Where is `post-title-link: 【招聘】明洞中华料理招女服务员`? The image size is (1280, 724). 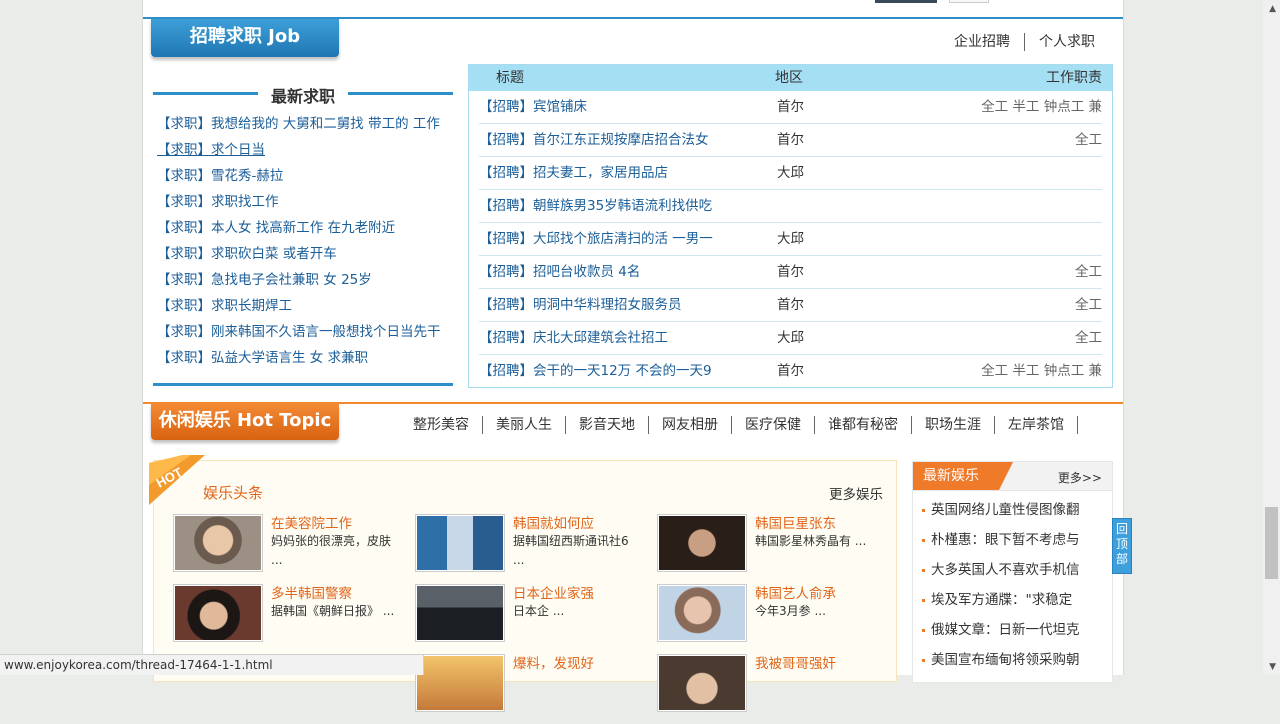
post-title-link: 【招聘】明洞中华料理招女服务员 is located at coordinates (580, 305).